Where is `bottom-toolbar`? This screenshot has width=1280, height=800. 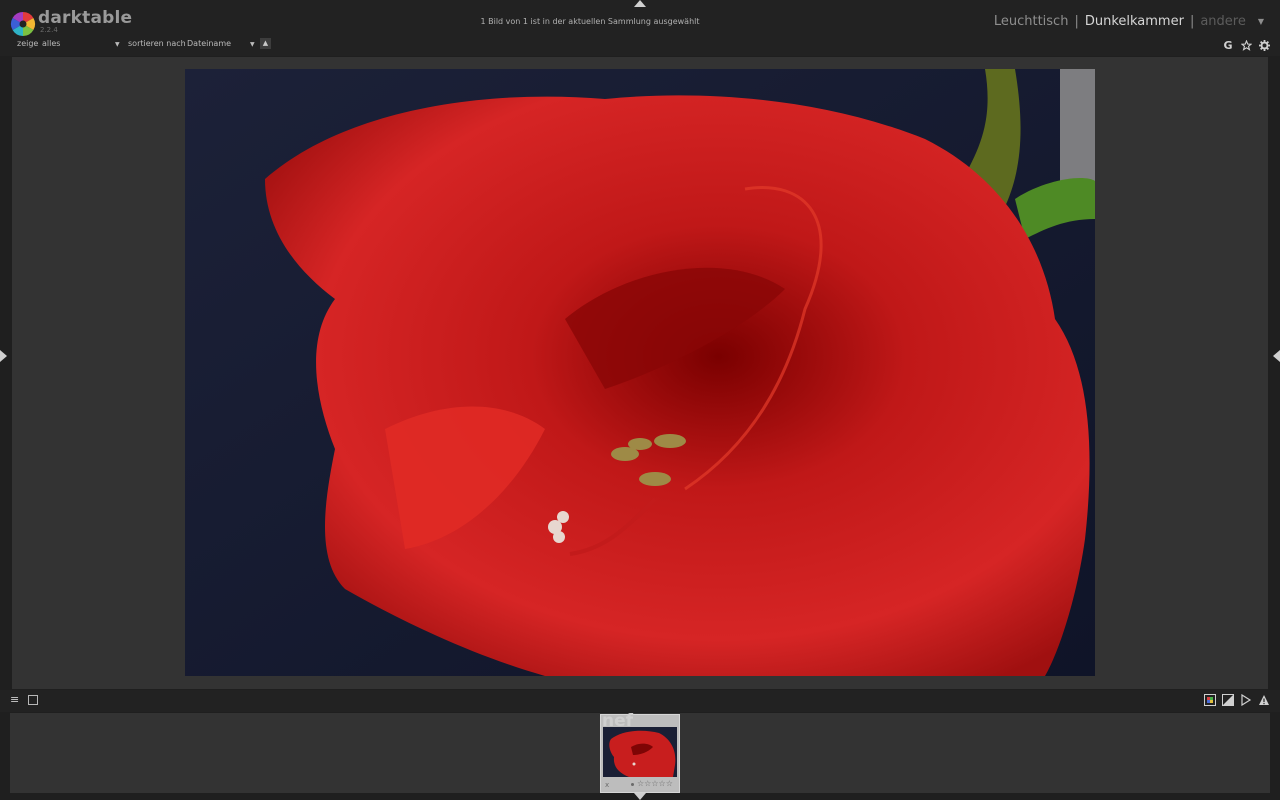
bottom-toolbar is located at coordinates (640, 701).